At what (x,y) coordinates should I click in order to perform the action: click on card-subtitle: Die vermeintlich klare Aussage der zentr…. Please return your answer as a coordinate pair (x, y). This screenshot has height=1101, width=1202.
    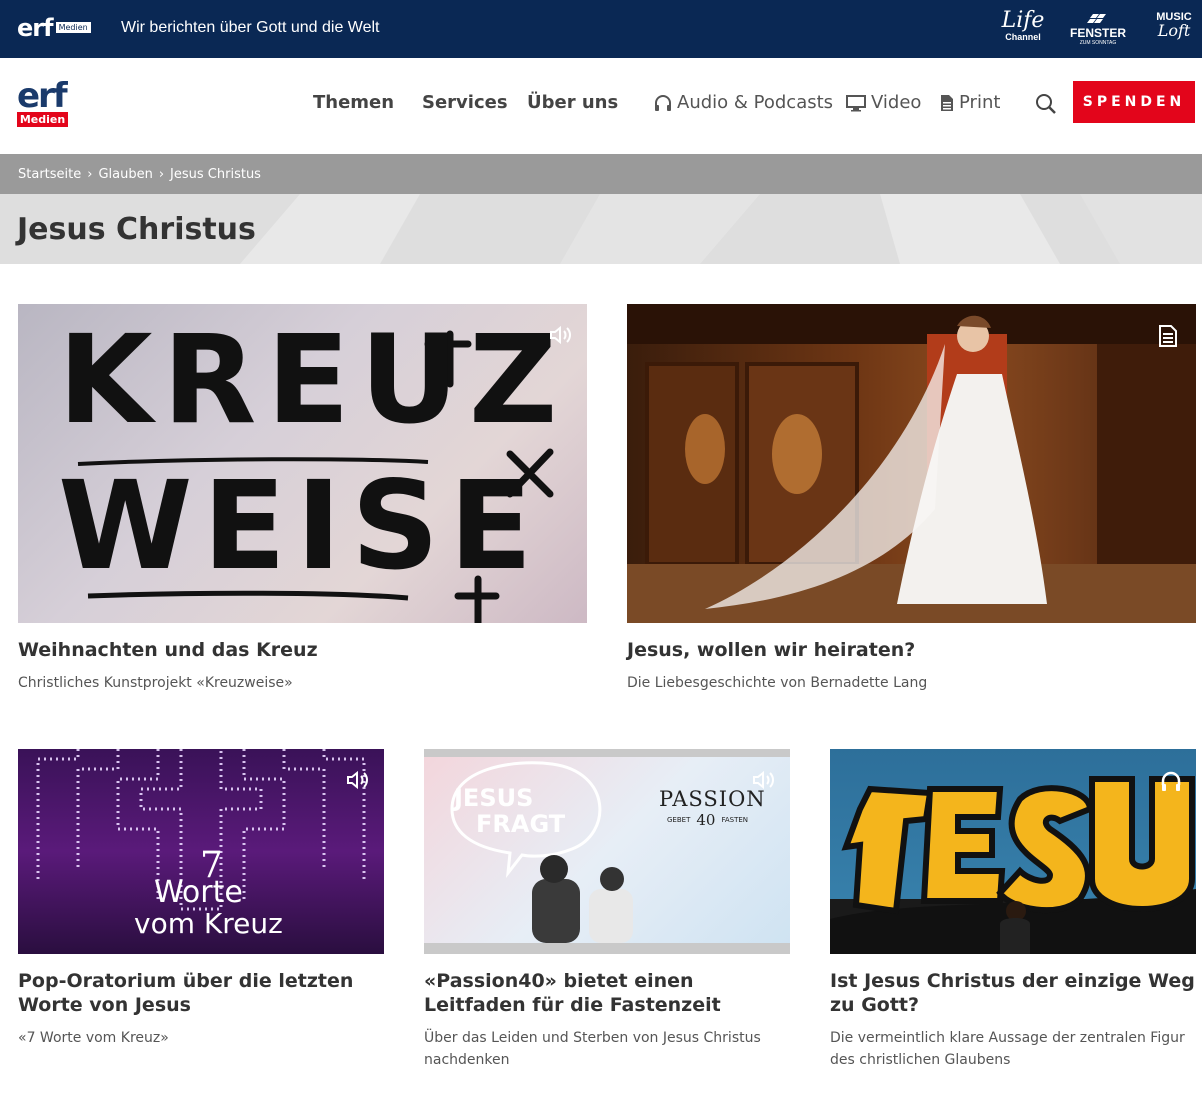
    Looking at the image, I should click on (1007, 1049).